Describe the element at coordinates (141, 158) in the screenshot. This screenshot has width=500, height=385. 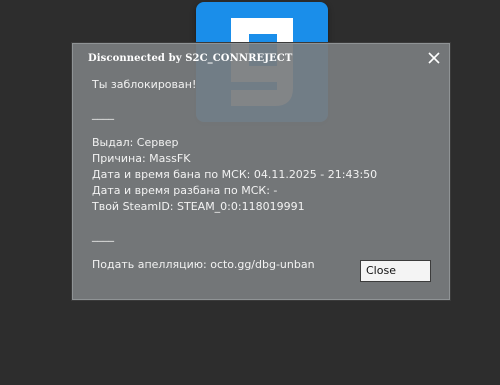
I see `message-line-reason: Причина: MassFK` at that location.